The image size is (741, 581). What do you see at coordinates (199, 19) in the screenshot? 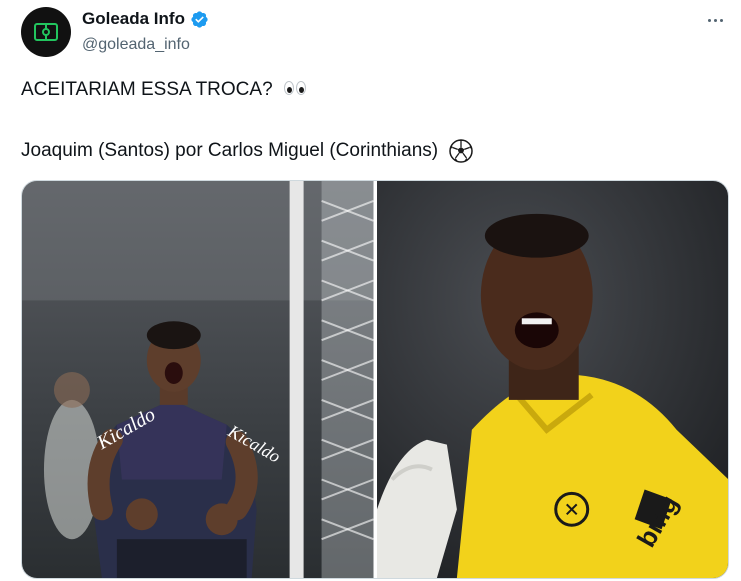
I see `verified-badge-icon` at bounding box center [199, 19].